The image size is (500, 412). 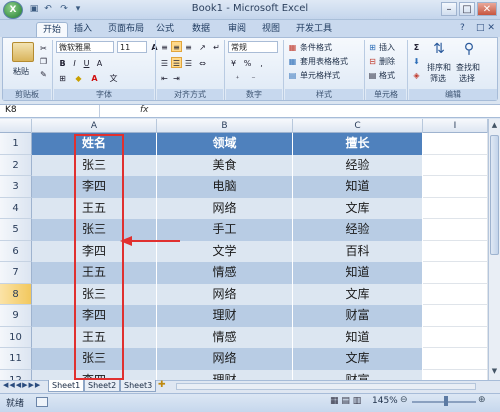 I want to click on fill-color-icon: ◆, so click(x=78, y=77).